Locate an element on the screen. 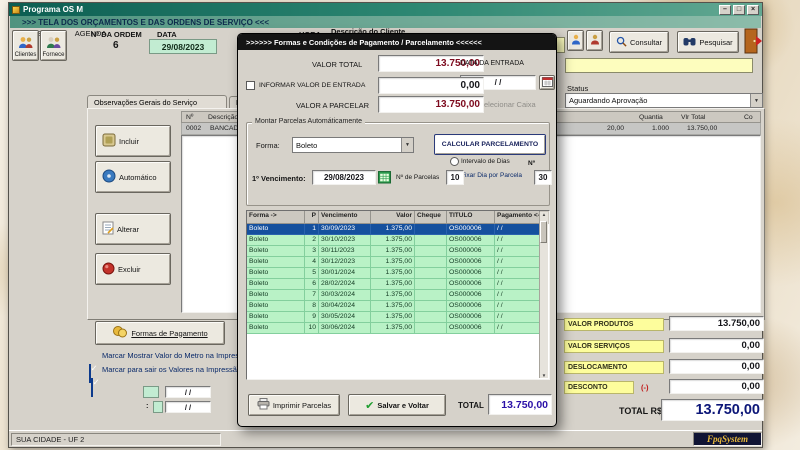 The height and width of the screenshot is (450, 800). informar-entrada-checkbox is located at coordinates (250, 85).